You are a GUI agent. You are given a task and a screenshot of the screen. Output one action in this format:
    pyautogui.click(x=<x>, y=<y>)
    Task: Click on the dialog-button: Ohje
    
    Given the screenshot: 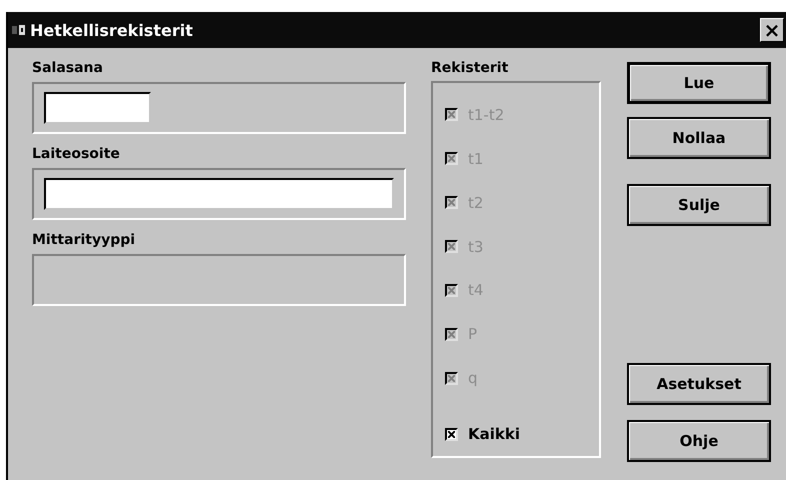 What is the action you would take?
    pyautogui.click(x=699, y=441)
    